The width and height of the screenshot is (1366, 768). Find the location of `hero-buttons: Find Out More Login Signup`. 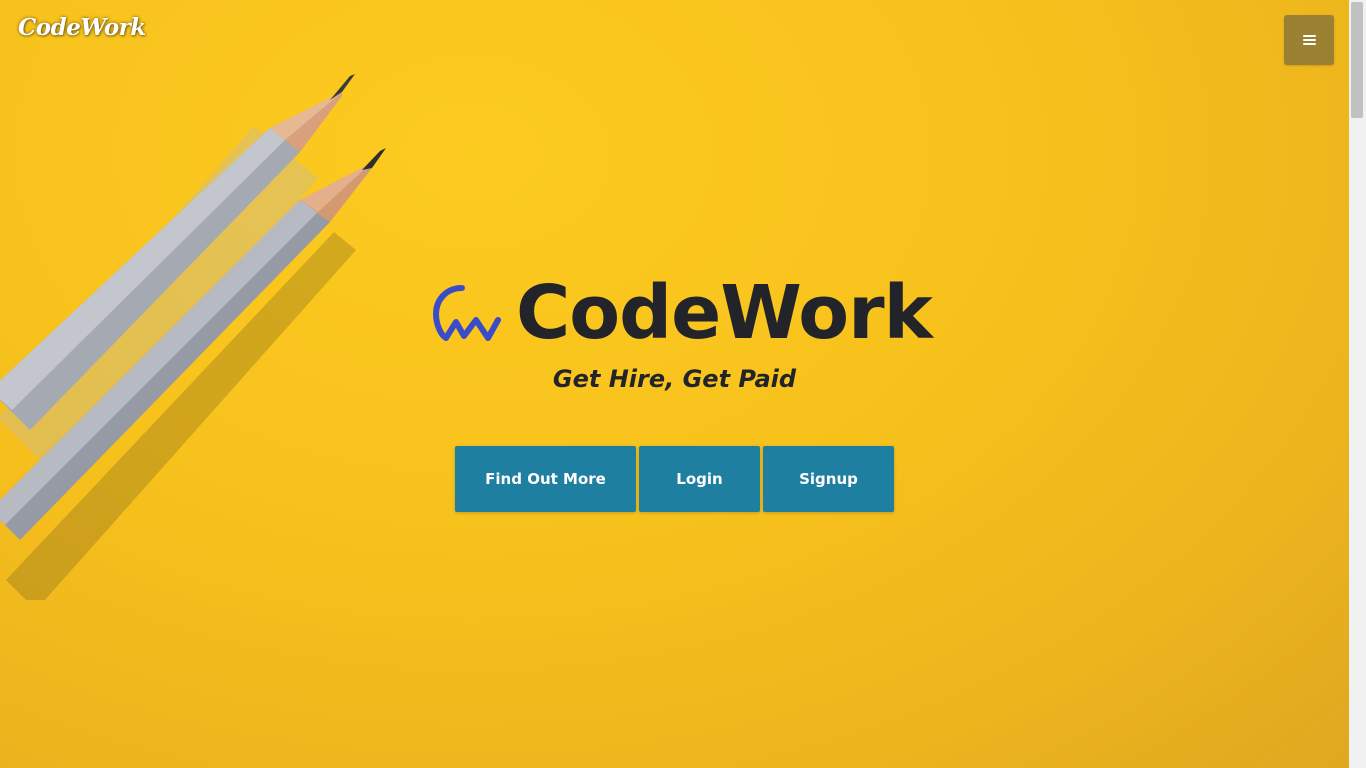

hero-buttons: Find Out More Login Signup is located at coordinates (674, 479).